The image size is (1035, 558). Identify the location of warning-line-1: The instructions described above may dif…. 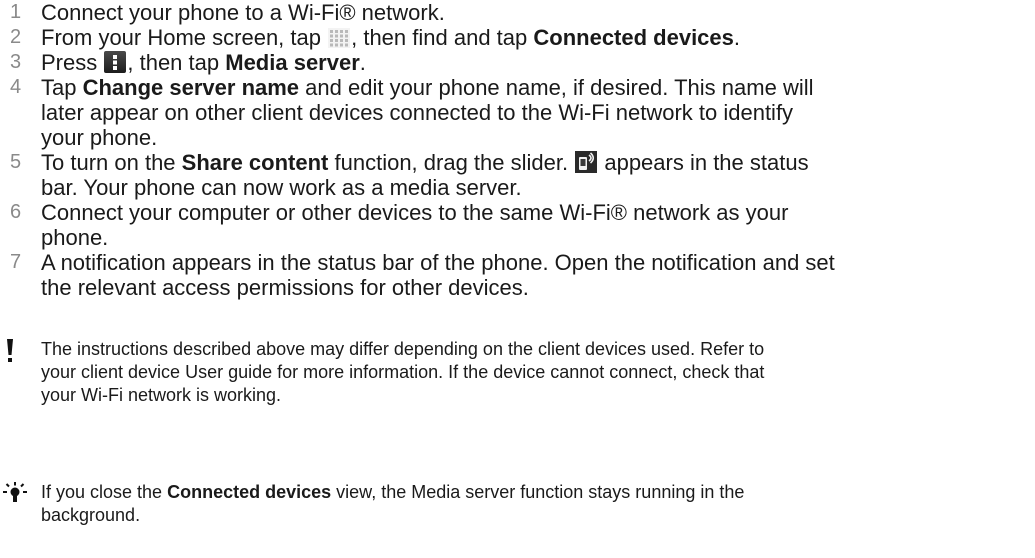
(403, 349).